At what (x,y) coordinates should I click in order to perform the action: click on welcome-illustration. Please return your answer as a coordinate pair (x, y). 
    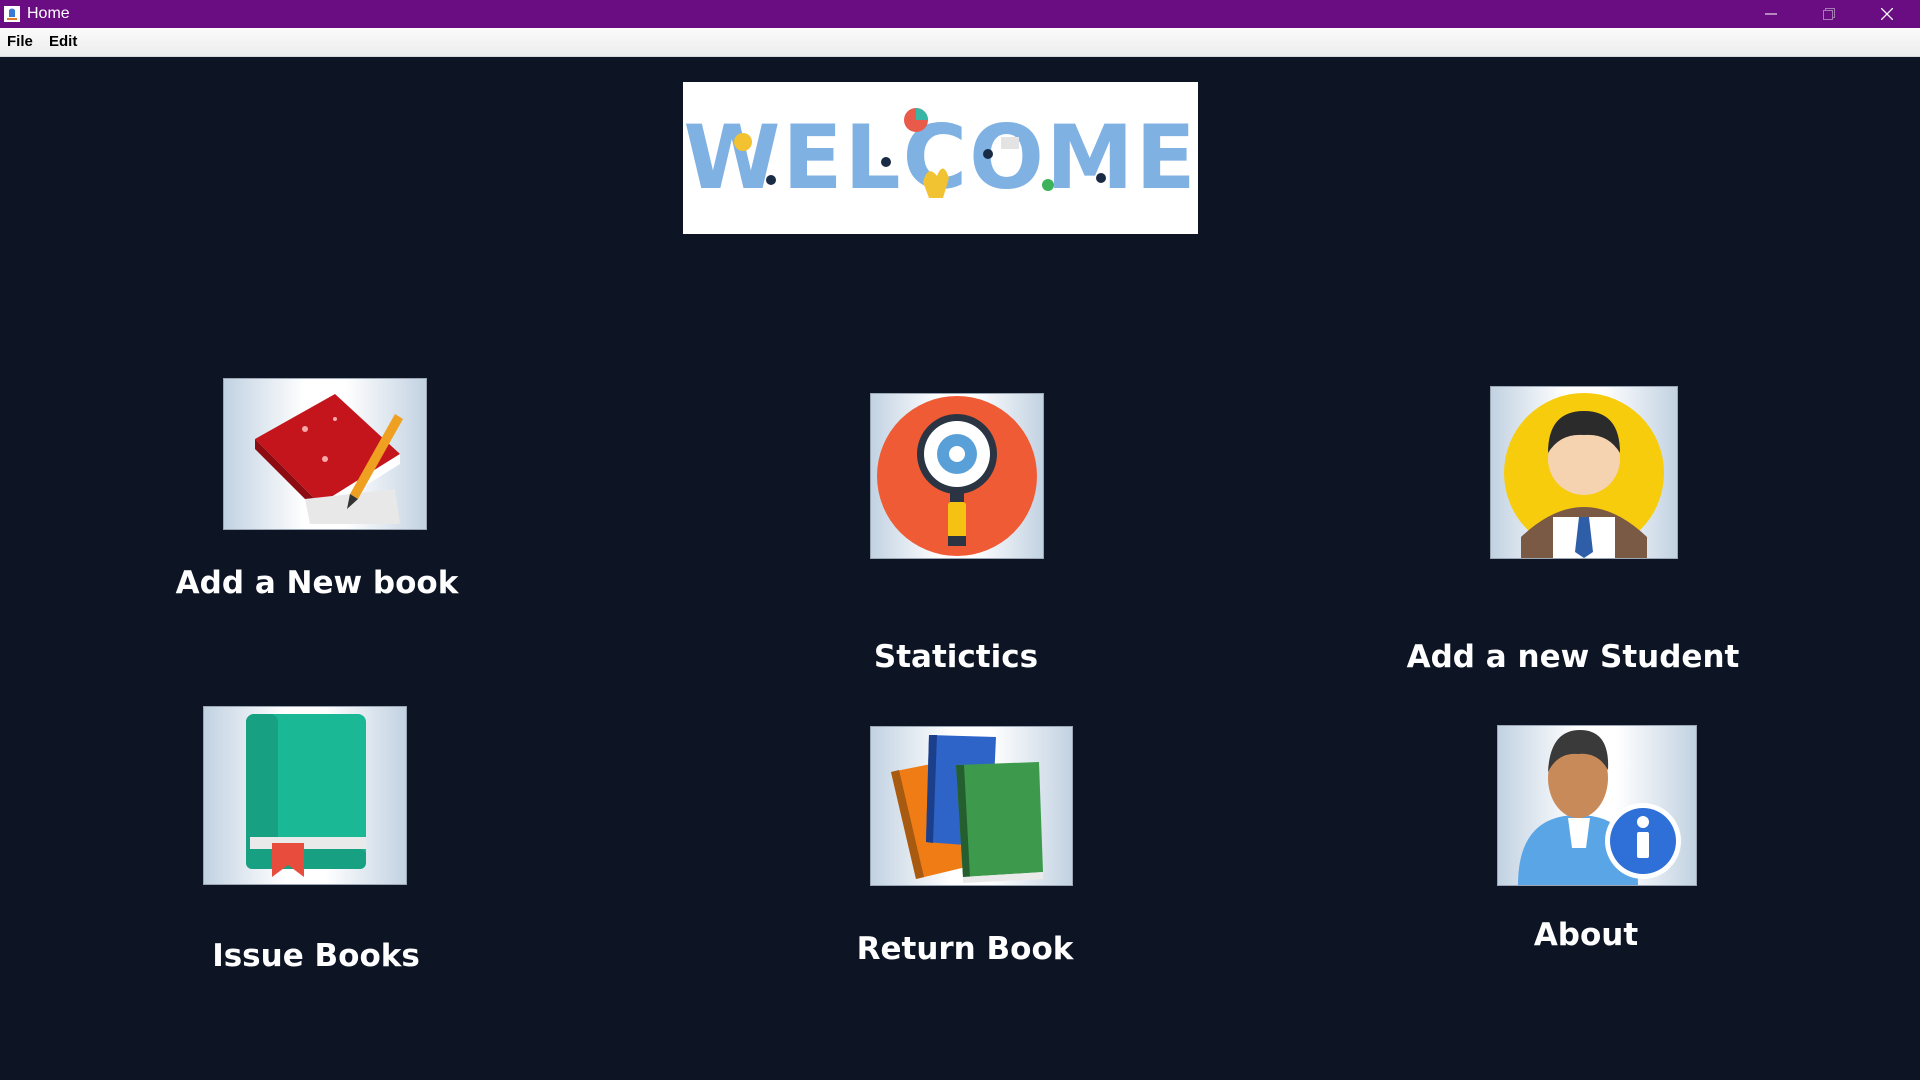
    Looking at the image, I should click on (920, 153).